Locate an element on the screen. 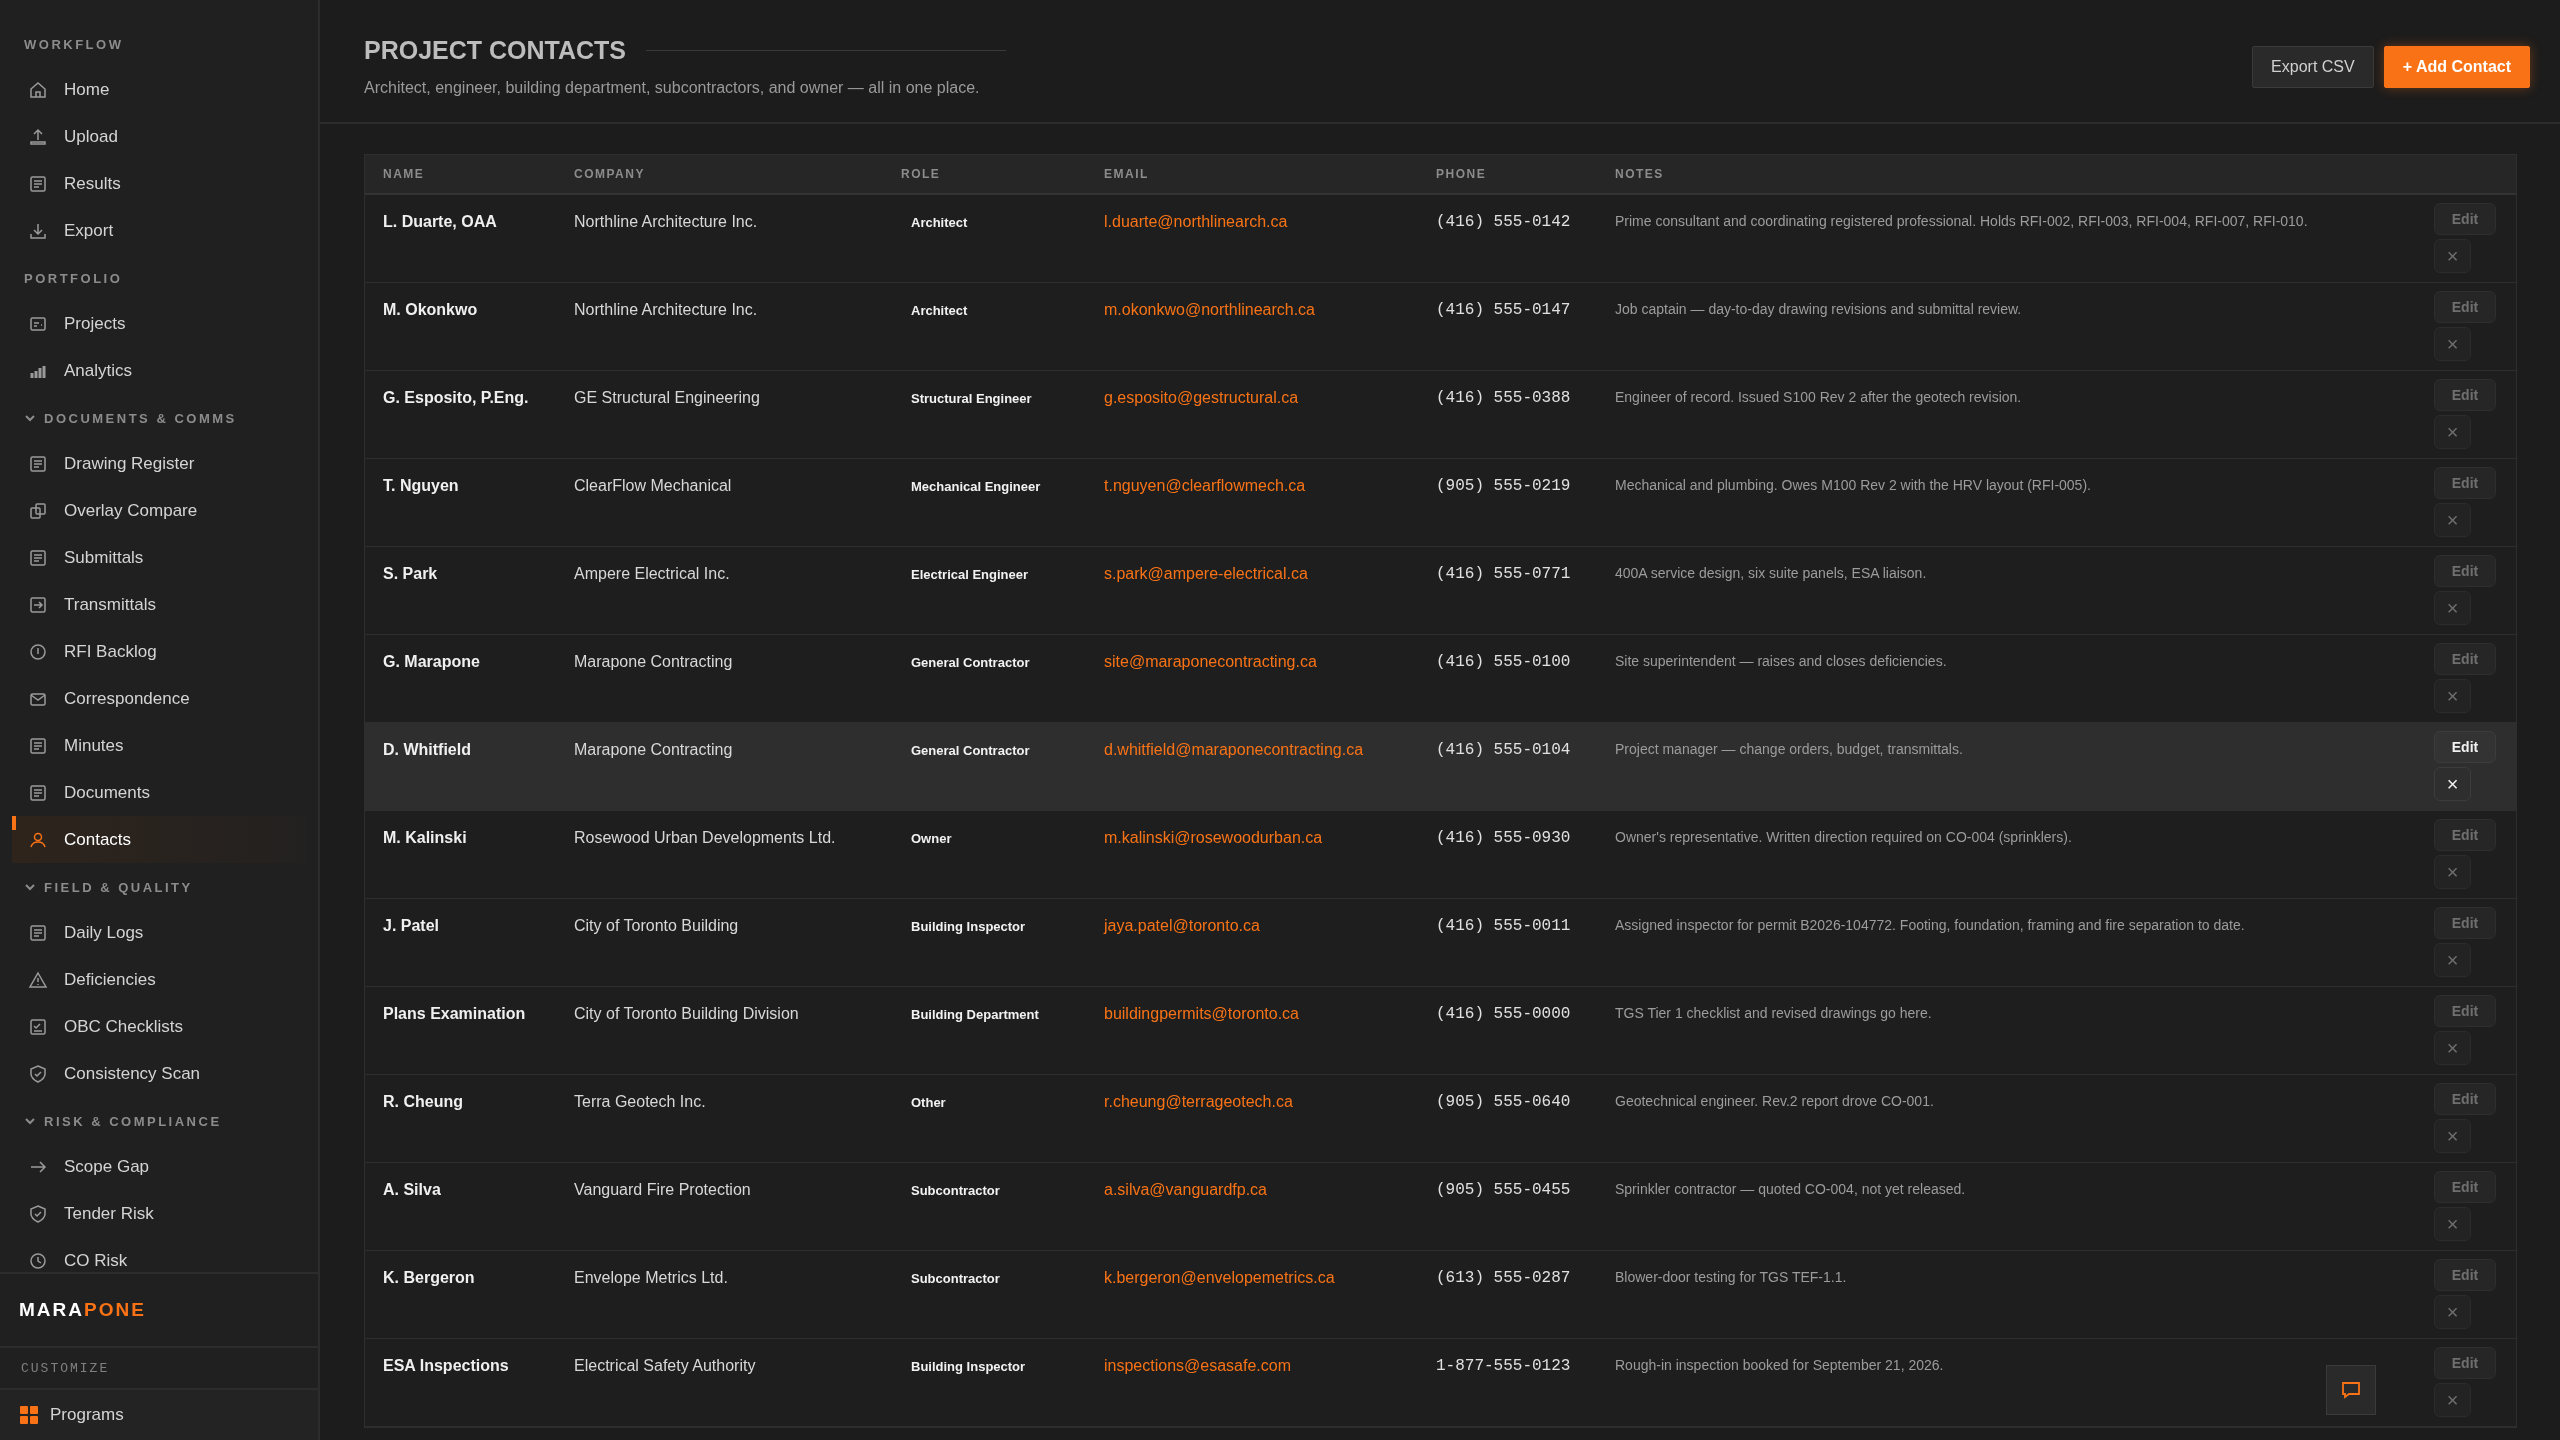 The image size is (2560, 1440). column-header: COMPANY is located at coordinates (610, 174).